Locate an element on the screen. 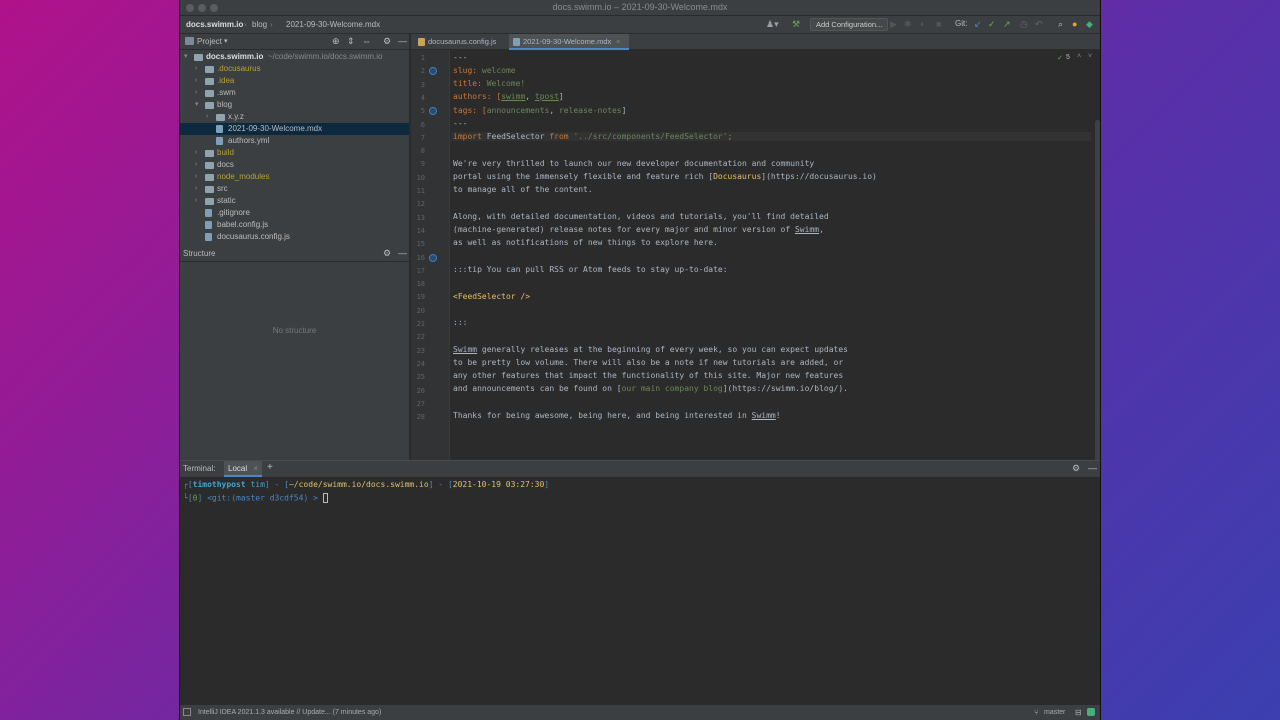 This screenshot has width=1280, height=720. line-number: 8 is located at coordinates (422, 151).